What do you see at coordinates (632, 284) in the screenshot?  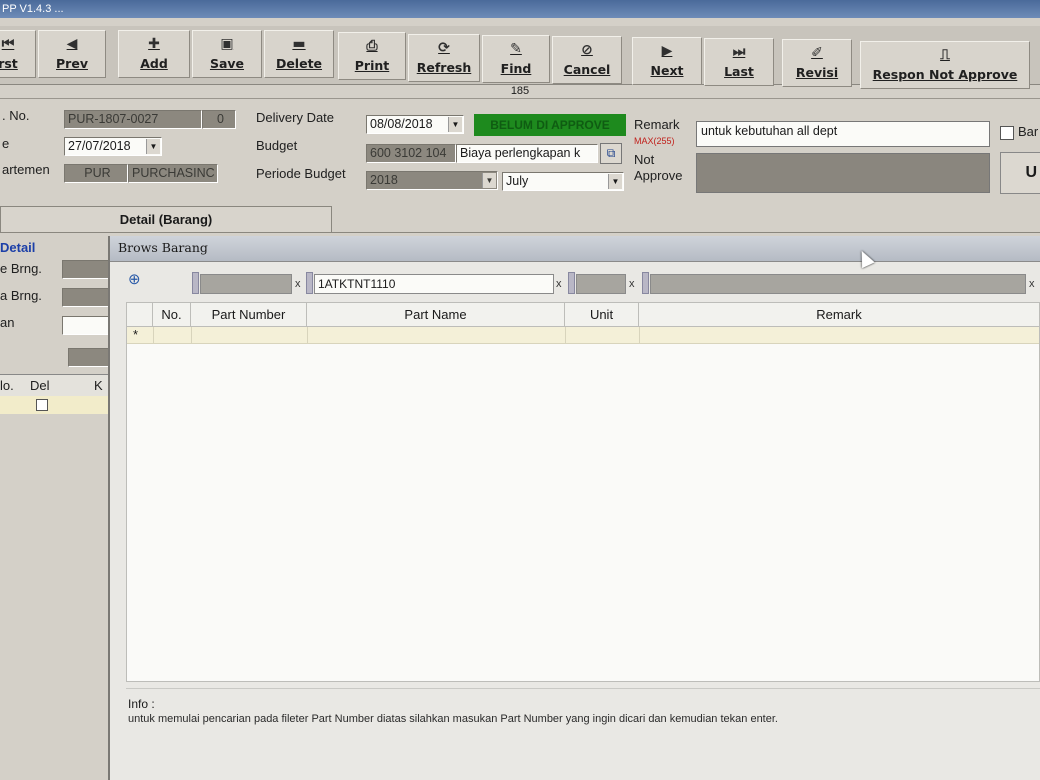 I see `filter-unit-clear-icon: x` at bounding box center [632, 284].